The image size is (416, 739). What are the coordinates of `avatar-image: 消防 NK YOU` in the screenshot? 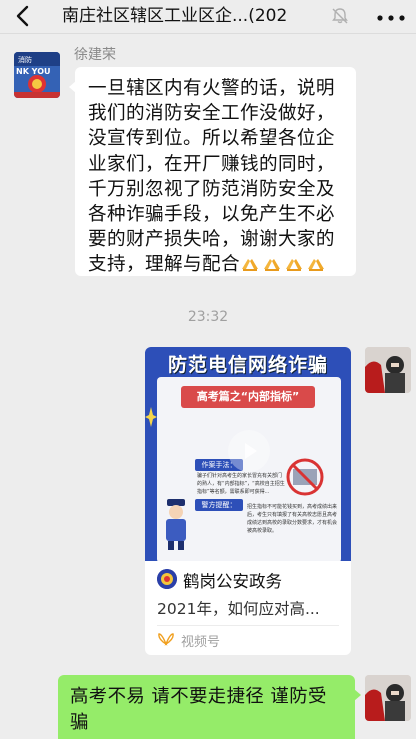 It's located at (37, 75).